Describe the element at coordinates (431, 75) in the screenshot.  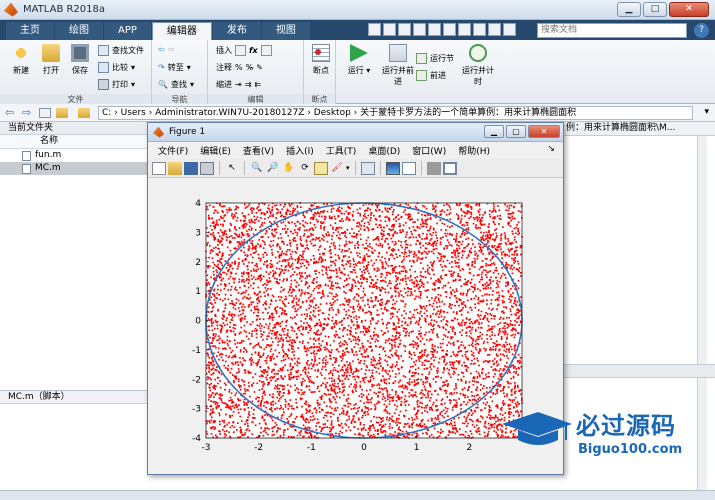
I see `advance-button: 前进` at that location.